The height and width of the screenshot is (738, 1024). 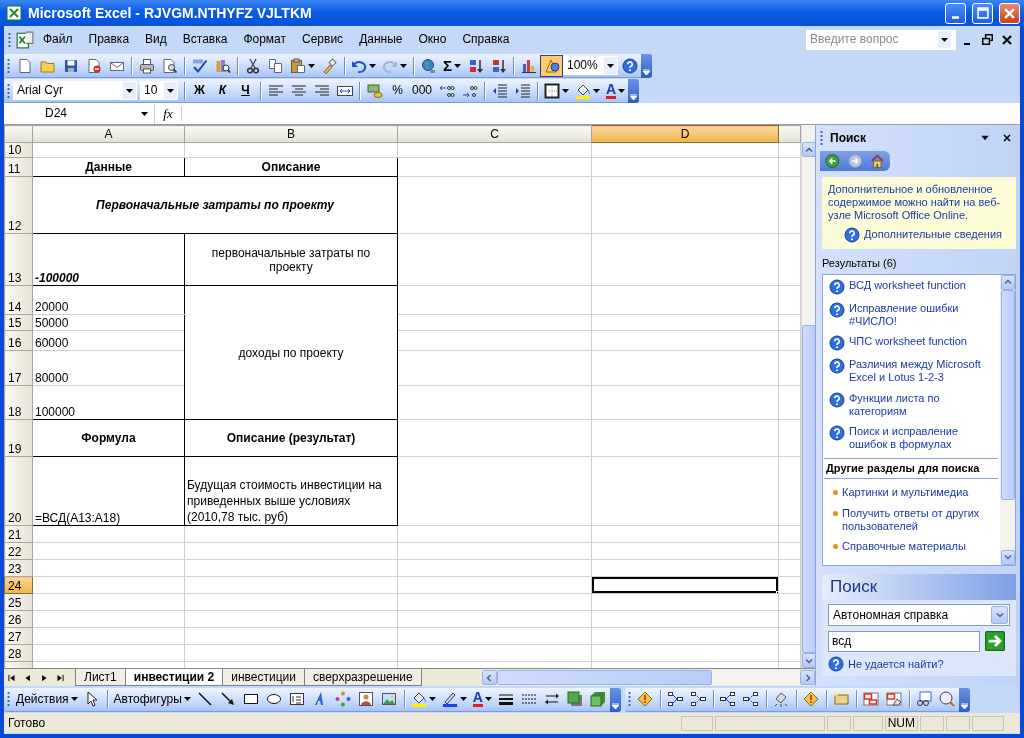 I want to click on num-lock-indicator: NUM, so click(x=901, y=723).